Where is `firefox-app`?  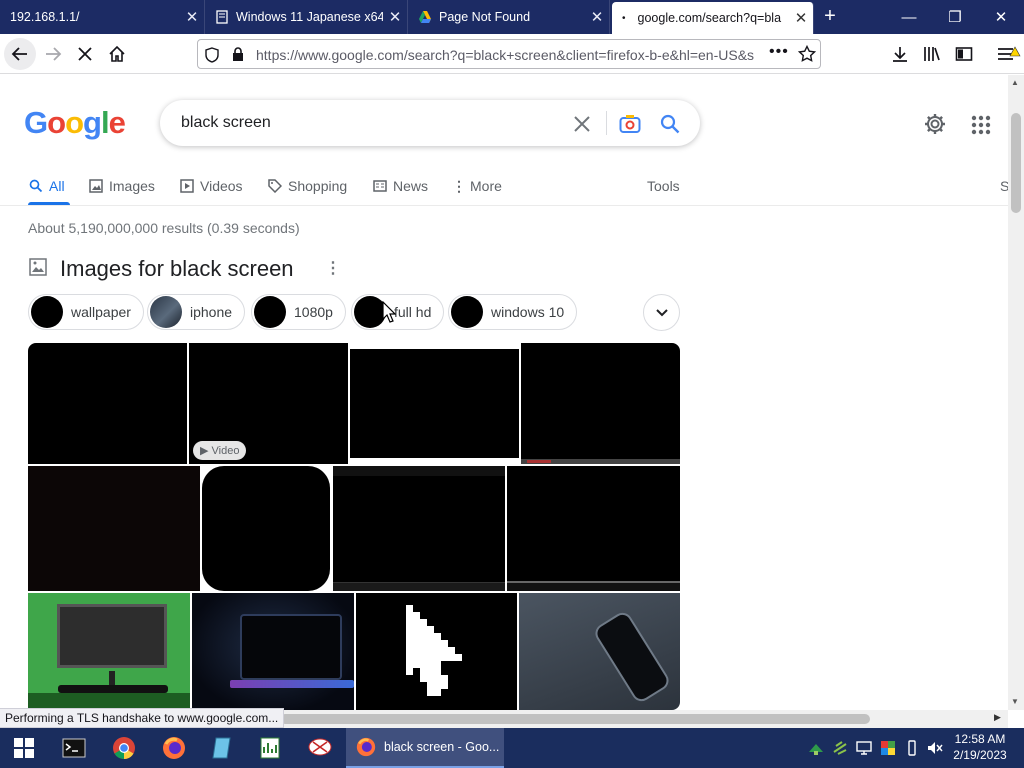 firefox-app is located at coordinates (174, 748).